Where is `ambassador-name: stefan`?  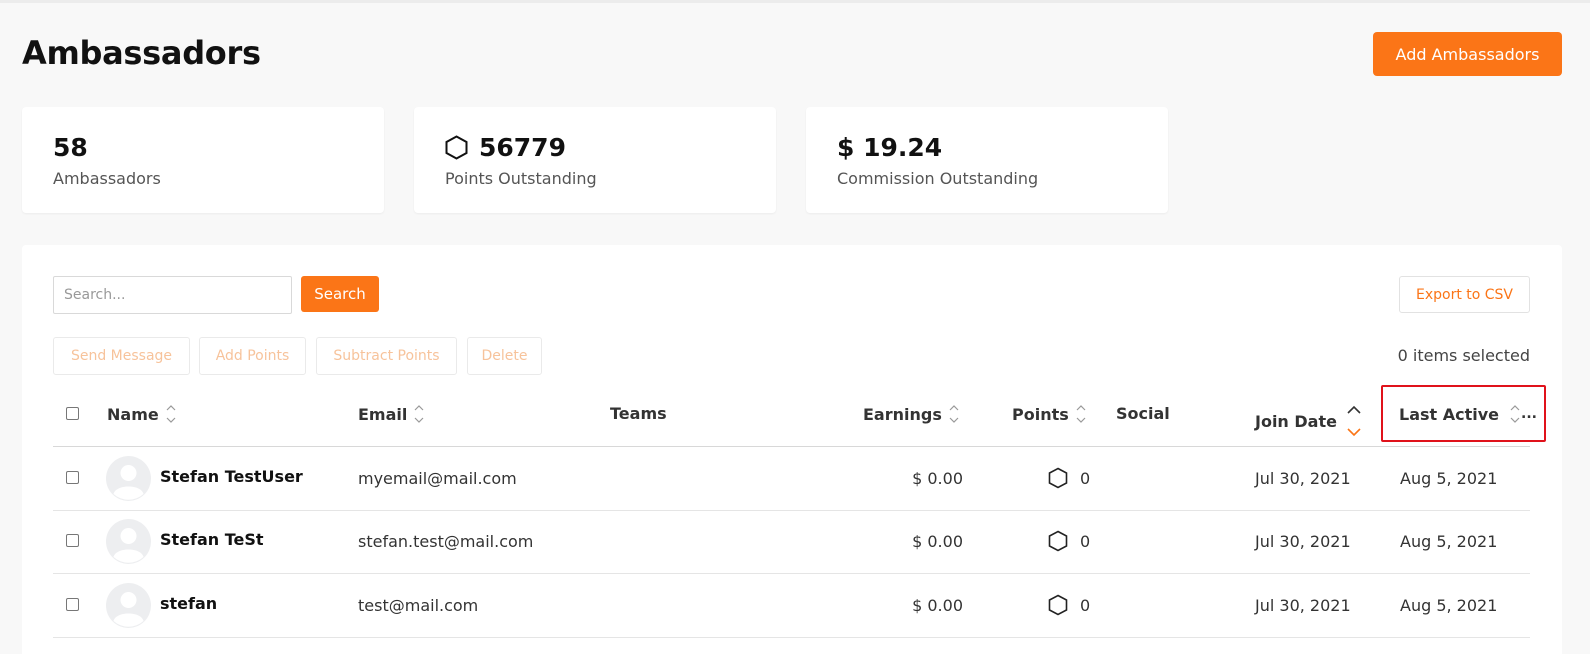
ambassador-name: stefan is located at coordinates (188, 603).